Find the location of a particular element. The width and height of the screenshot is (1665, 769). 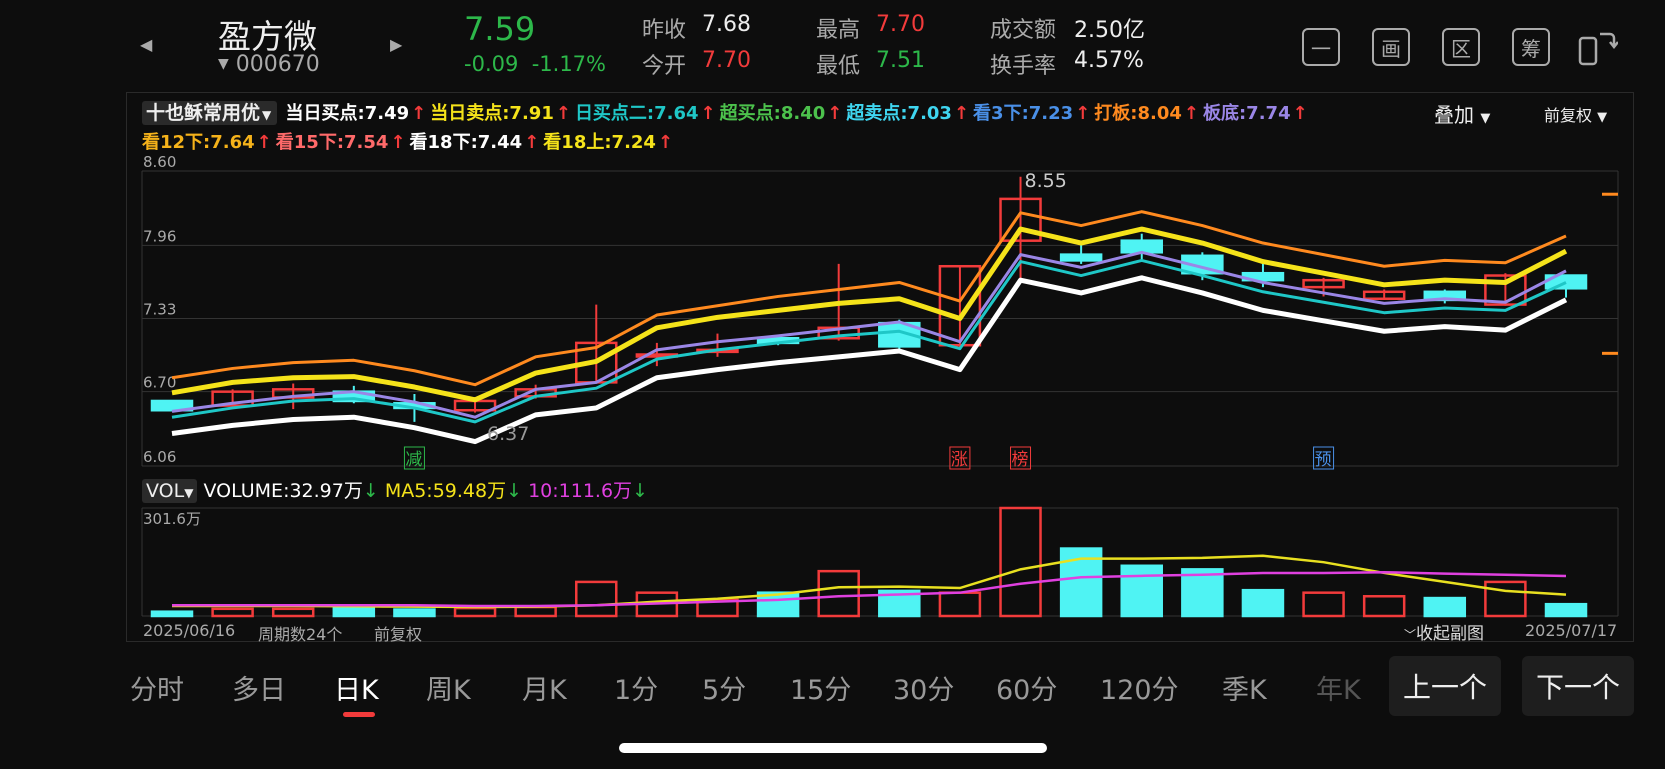

home-indicator is located at coordinates (833, 748).